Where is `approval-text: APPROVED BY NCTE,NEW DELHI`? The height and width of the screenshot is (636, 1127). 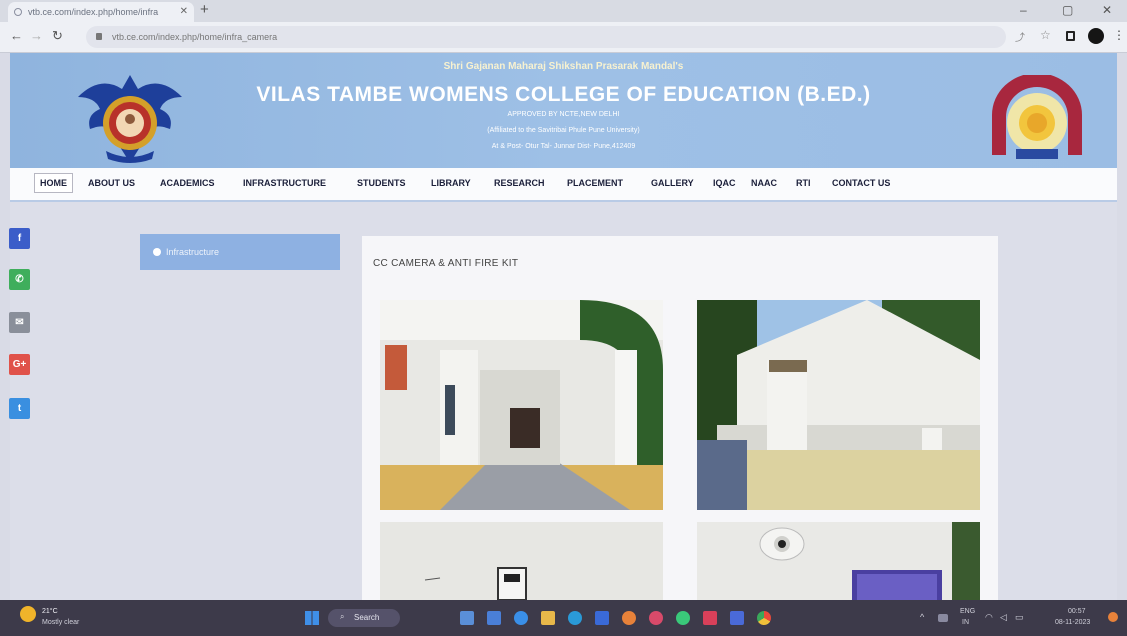 approval-text: APPROVED BY NCTE,NEW DELHI is located at coordinates (563, 114).